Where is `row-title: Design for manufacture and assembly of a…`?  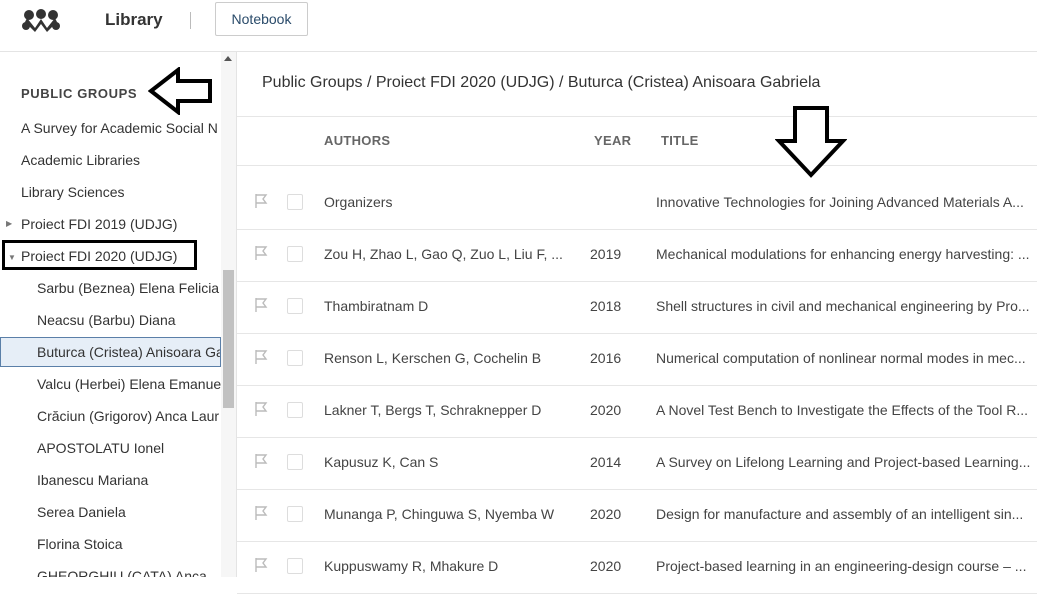
row-title: Design for manufacture and assembly of a… is located at coordinates (840, 514).